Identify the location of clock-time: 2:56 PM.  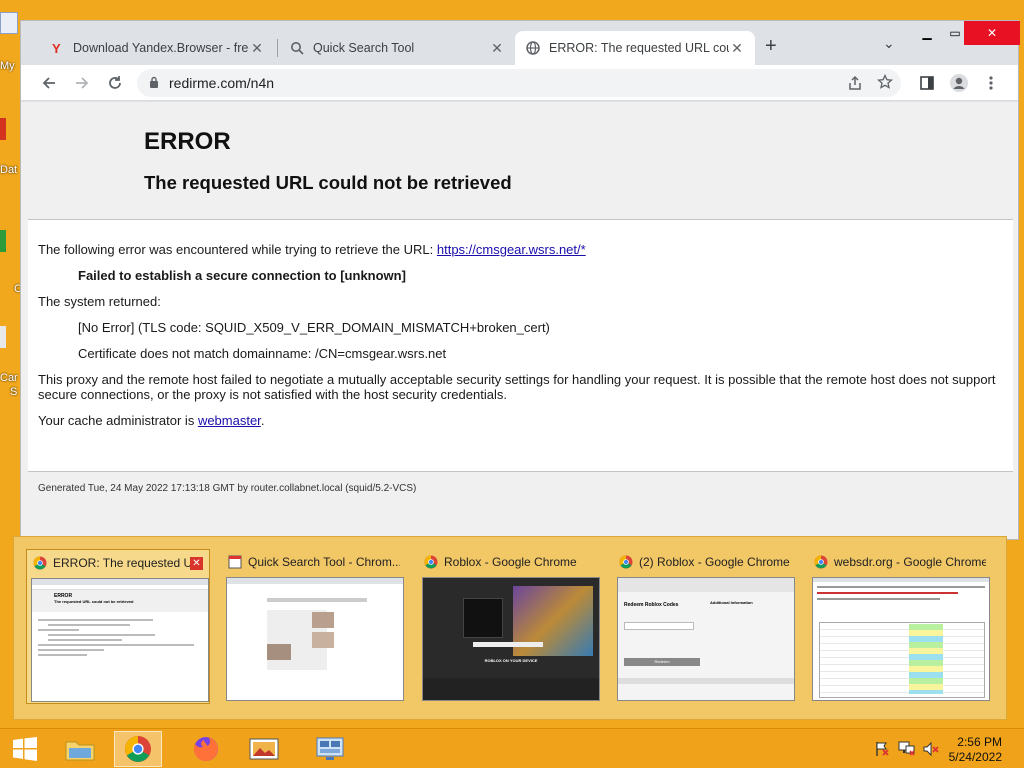
(979, 742).